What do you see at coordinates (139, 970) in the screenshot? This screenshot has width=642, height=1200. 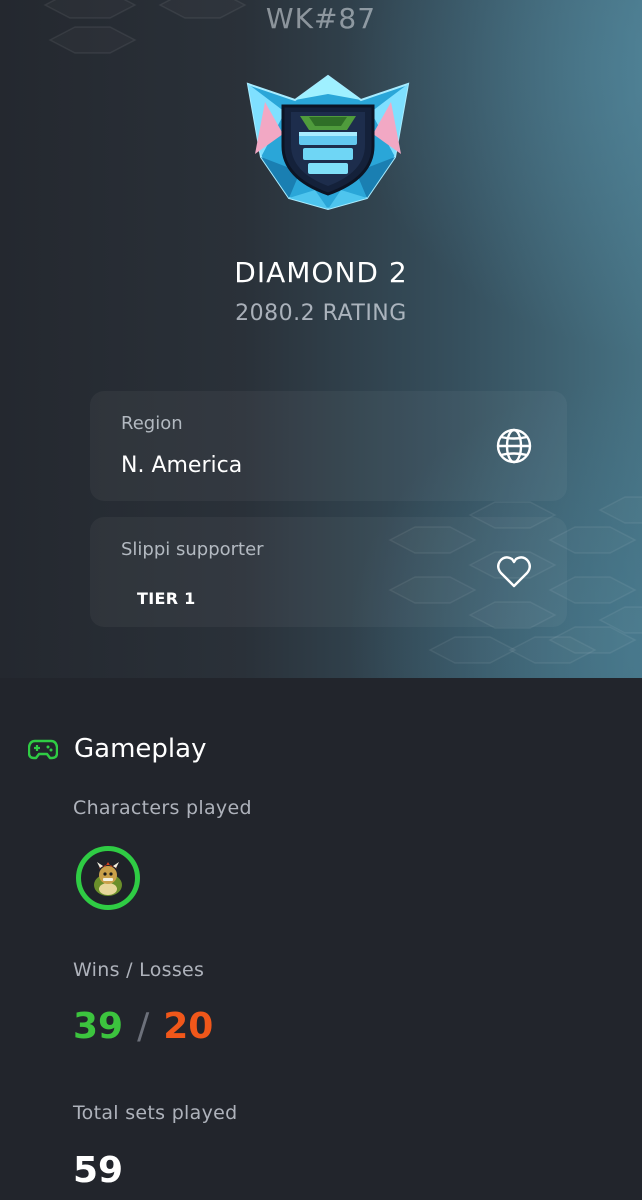 I see `wins-losses-label: Wins / Losses` at bounding box center [139, 970].